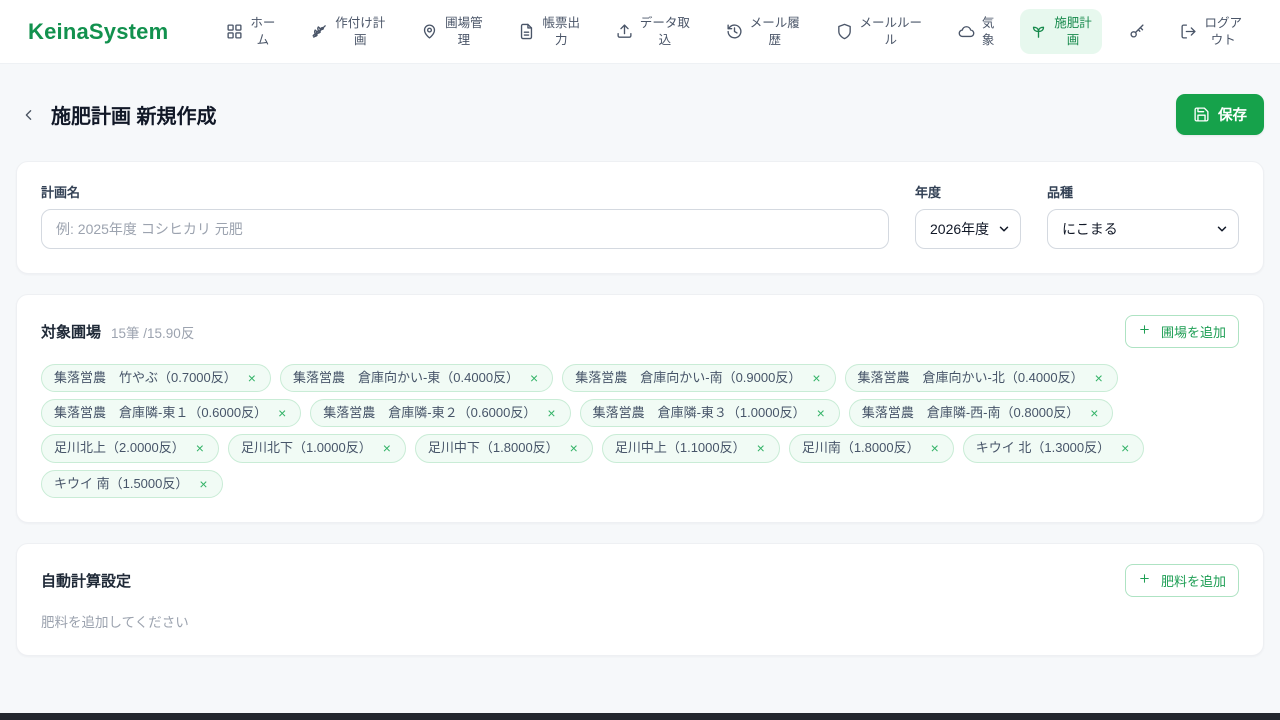  I want to click on history-icon, so click(734, 31).